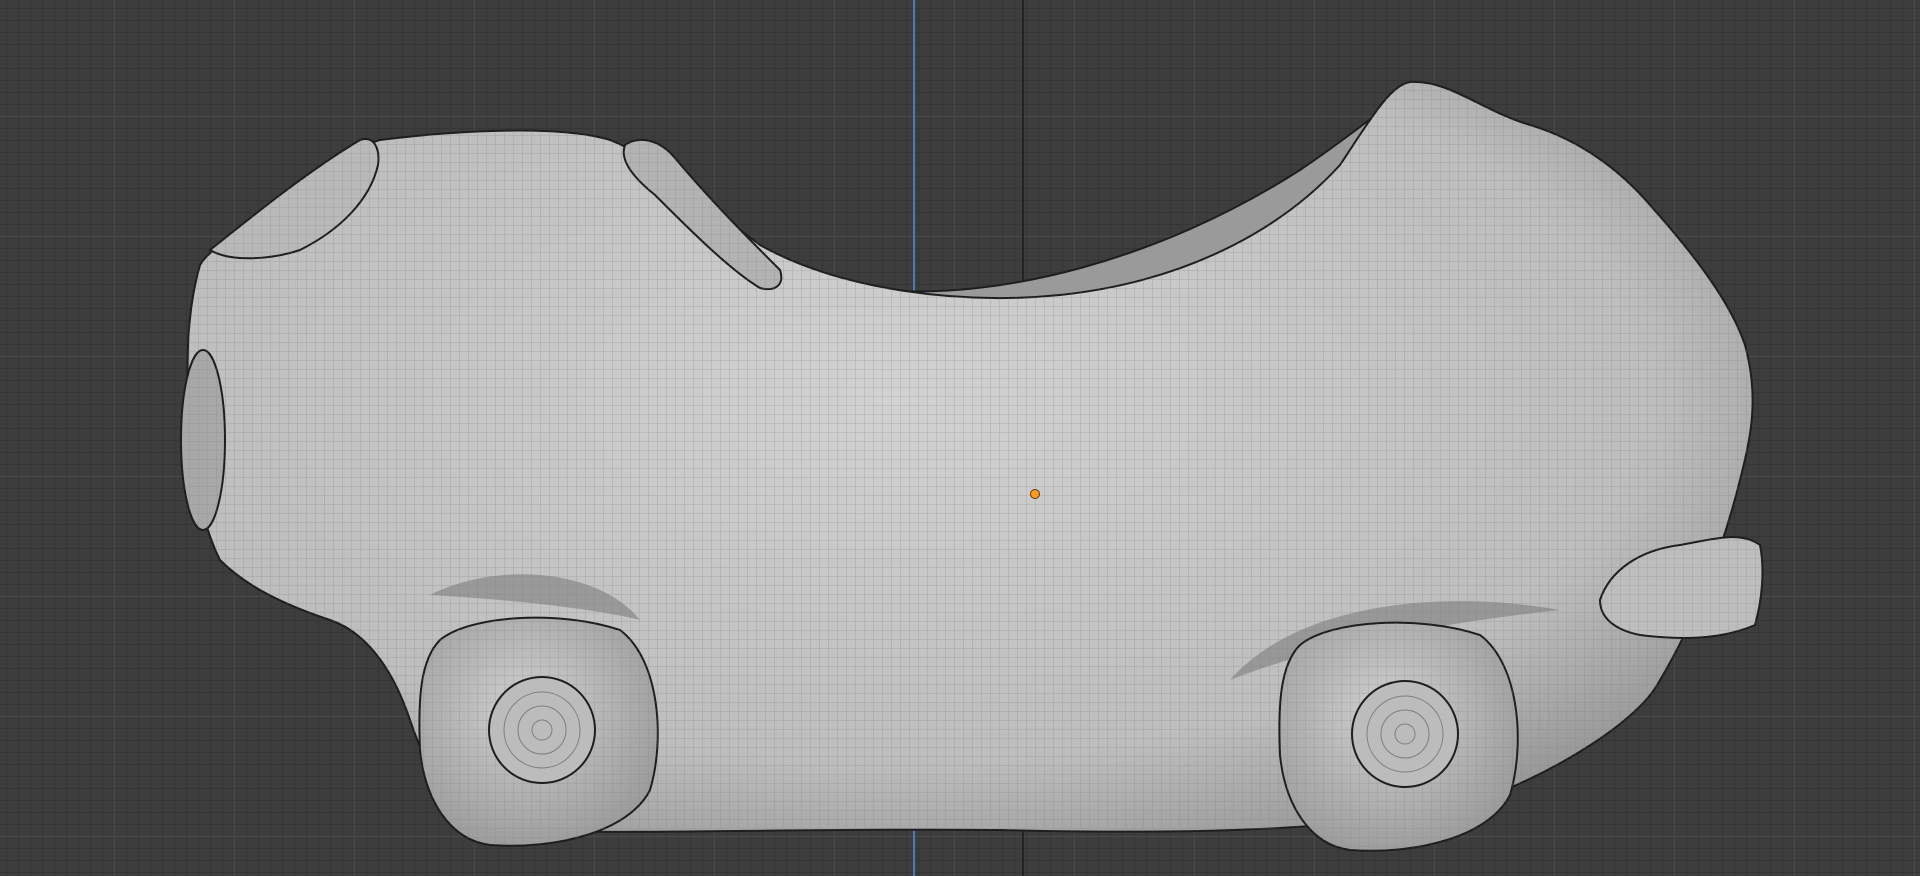 The image size is (1920, 876). What do you see at coordinates (1398, 736) in the screenshot?
I see `wheel-right` at bounding box center [1398, 736].